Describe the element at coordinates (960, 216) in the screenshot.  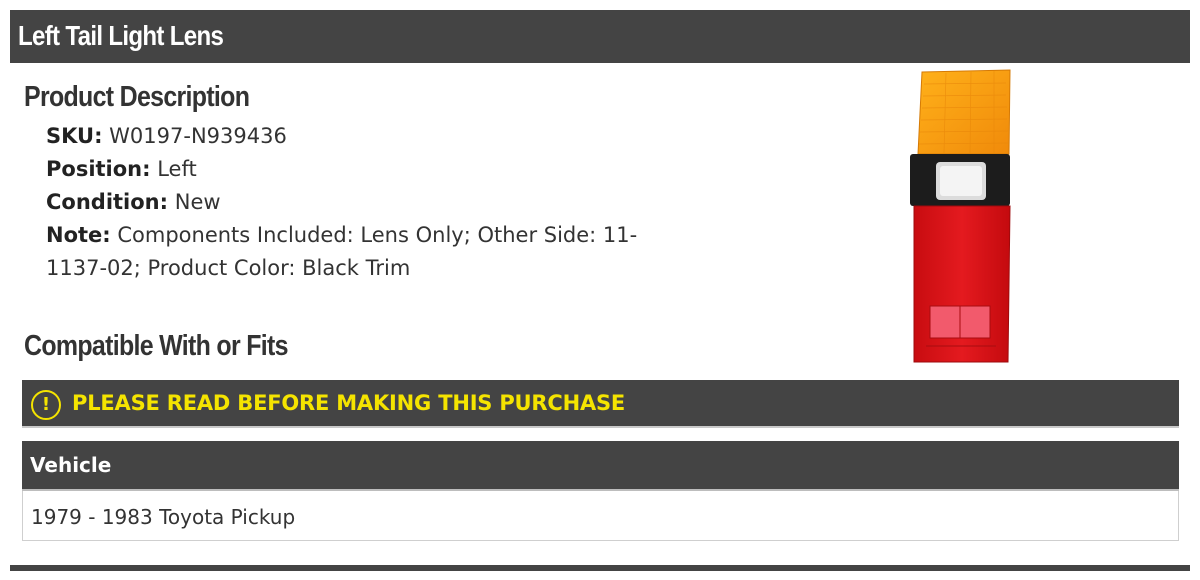
I see `tail-light-lens-image` at that location.